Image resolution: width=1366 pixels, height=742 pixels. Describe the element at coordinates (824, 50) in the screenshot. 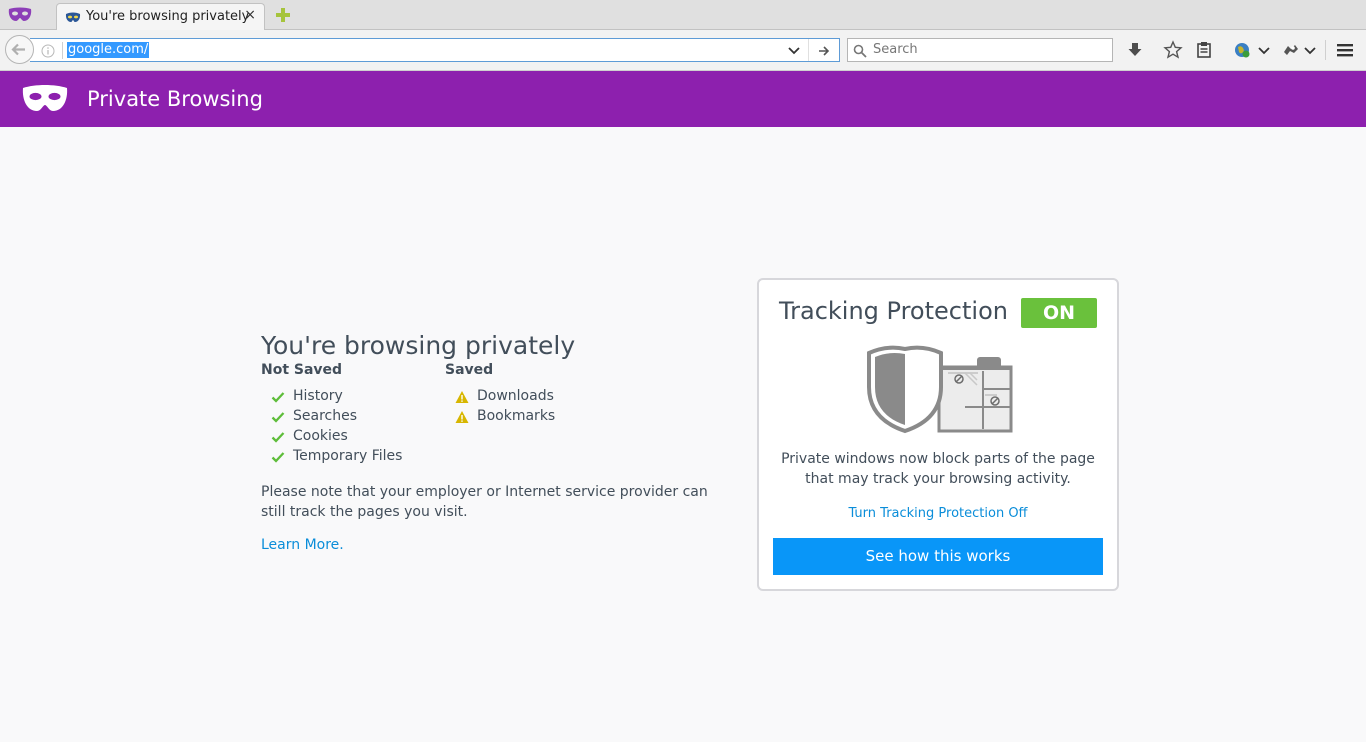

I see `go-arrow-icon` at that location.